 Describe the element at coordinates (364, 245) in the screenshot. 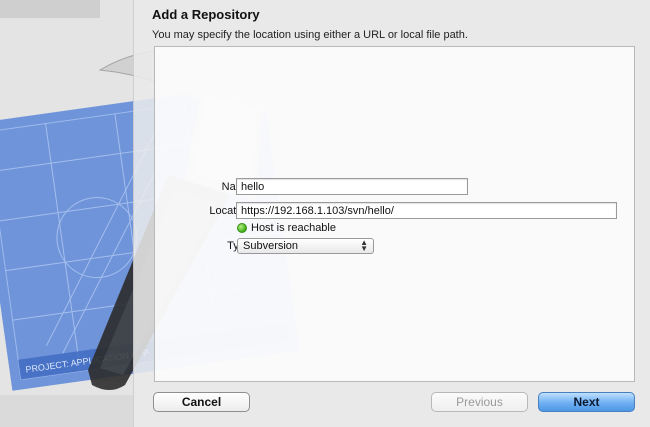

I see `updown-arrows-icon: ▲ ▼` at that location.